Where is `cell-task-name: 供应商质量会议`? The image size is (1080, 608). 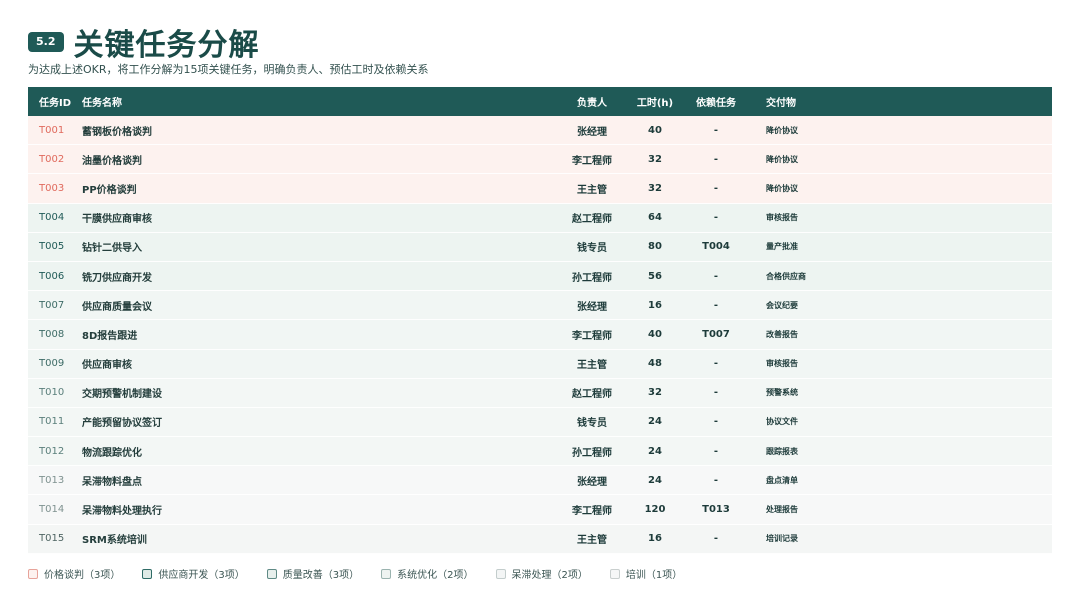 cell-task-name: 供应商质量会议 is located at coordinates (117, 307).